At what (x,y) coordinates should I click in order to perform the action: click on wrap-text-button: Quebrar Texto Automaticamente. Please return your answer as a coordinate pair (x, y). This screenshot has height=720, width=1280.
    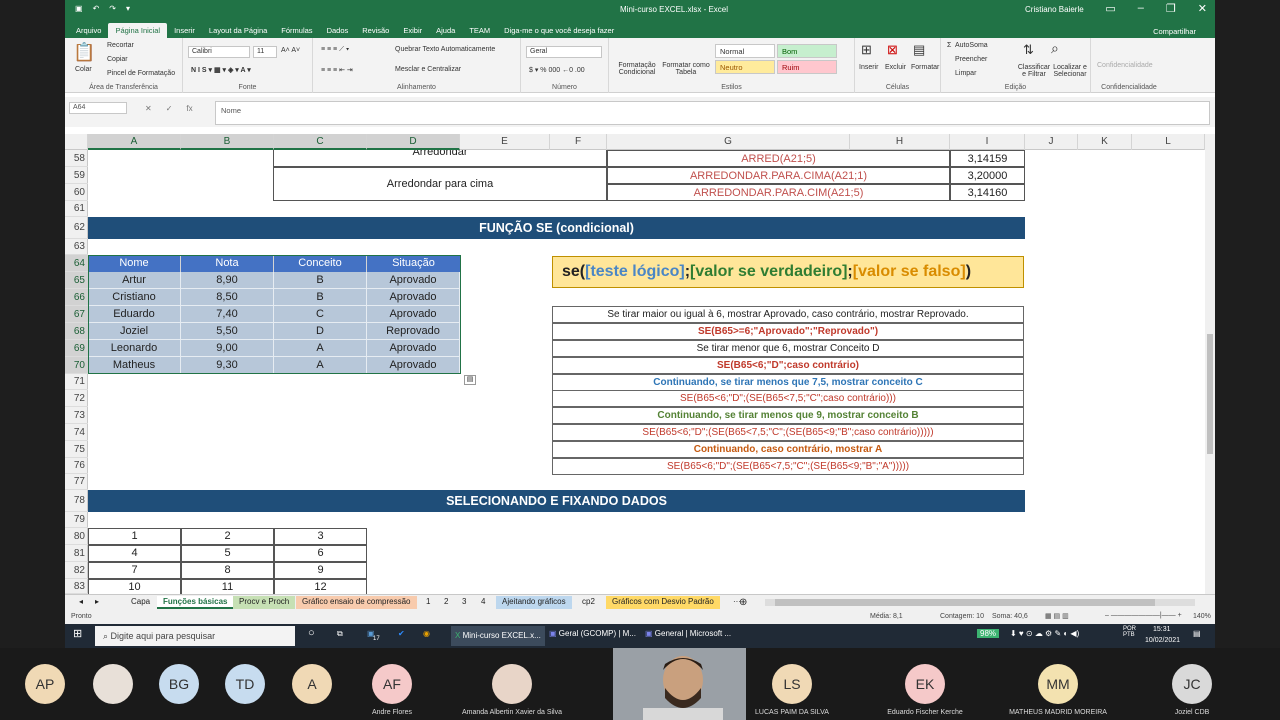
    Looking at the image, I should click on (445, 49).